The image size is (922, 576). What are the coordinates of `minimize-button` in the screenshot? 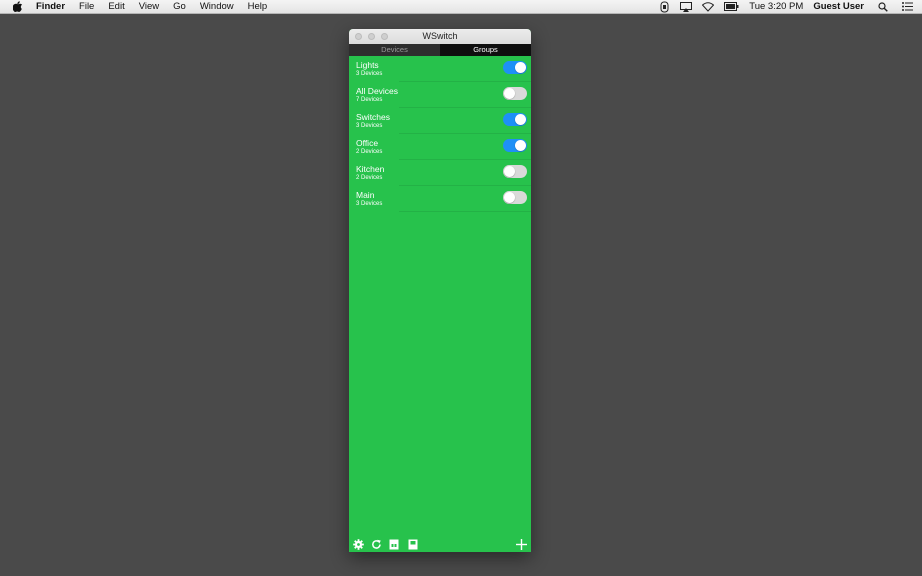 It's located at (371, 36).